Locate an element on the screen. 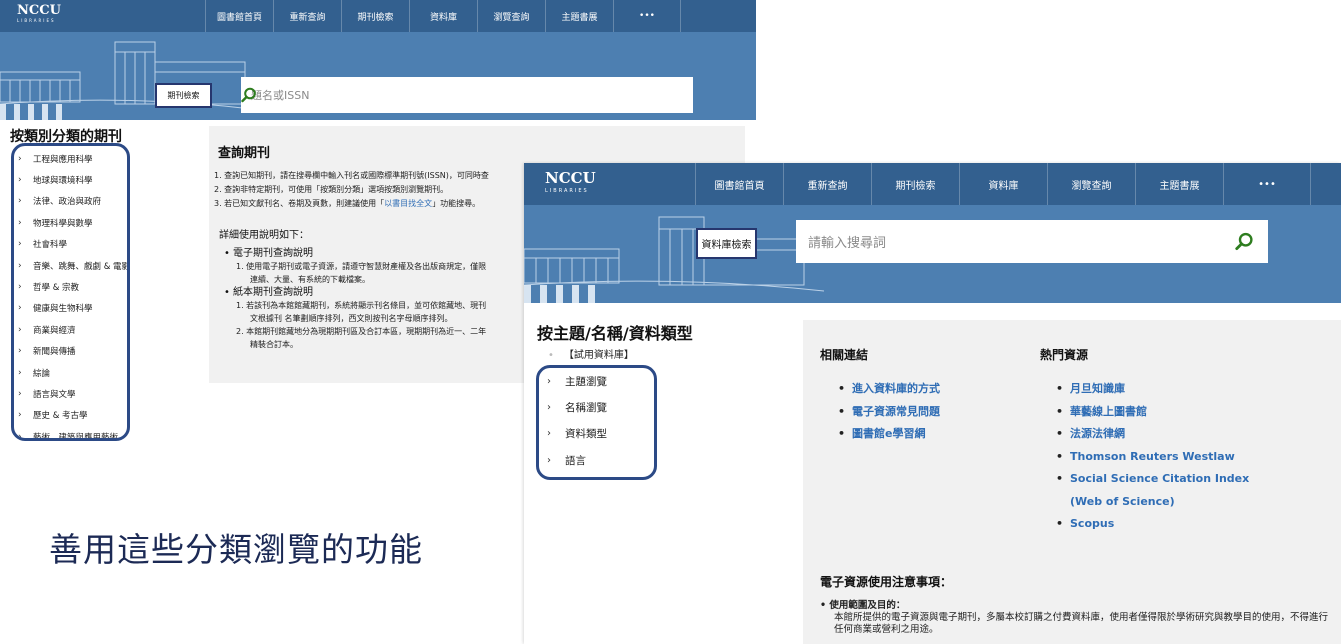 The width and height of the screenshot is (1341, 644). related-link-label: 圖書館e學習網 is located at coordinates (889, 433).